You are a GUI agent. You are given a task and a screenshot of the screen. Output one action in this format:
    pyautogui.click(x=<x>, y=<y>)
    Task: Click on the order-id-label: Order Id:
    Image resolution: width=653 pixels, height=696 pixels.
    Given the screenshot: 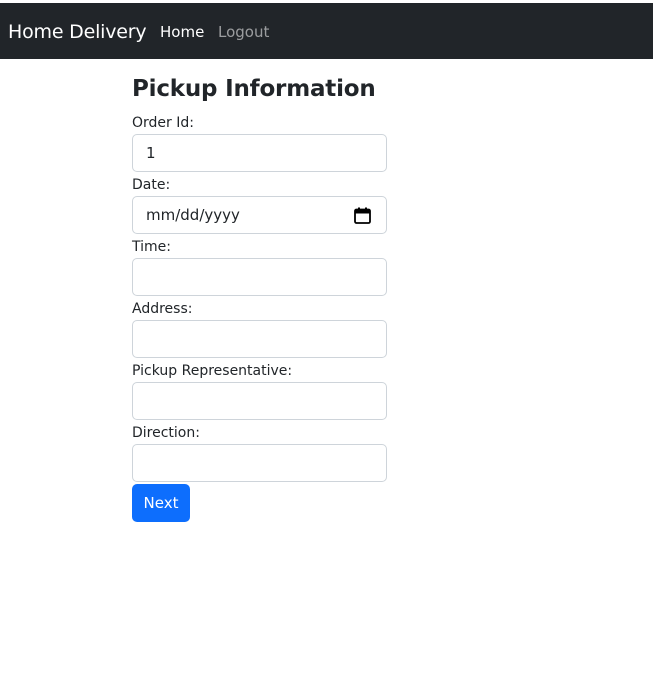 What is the action you would take?
    pyautogui.click(x=163, y=123)
    